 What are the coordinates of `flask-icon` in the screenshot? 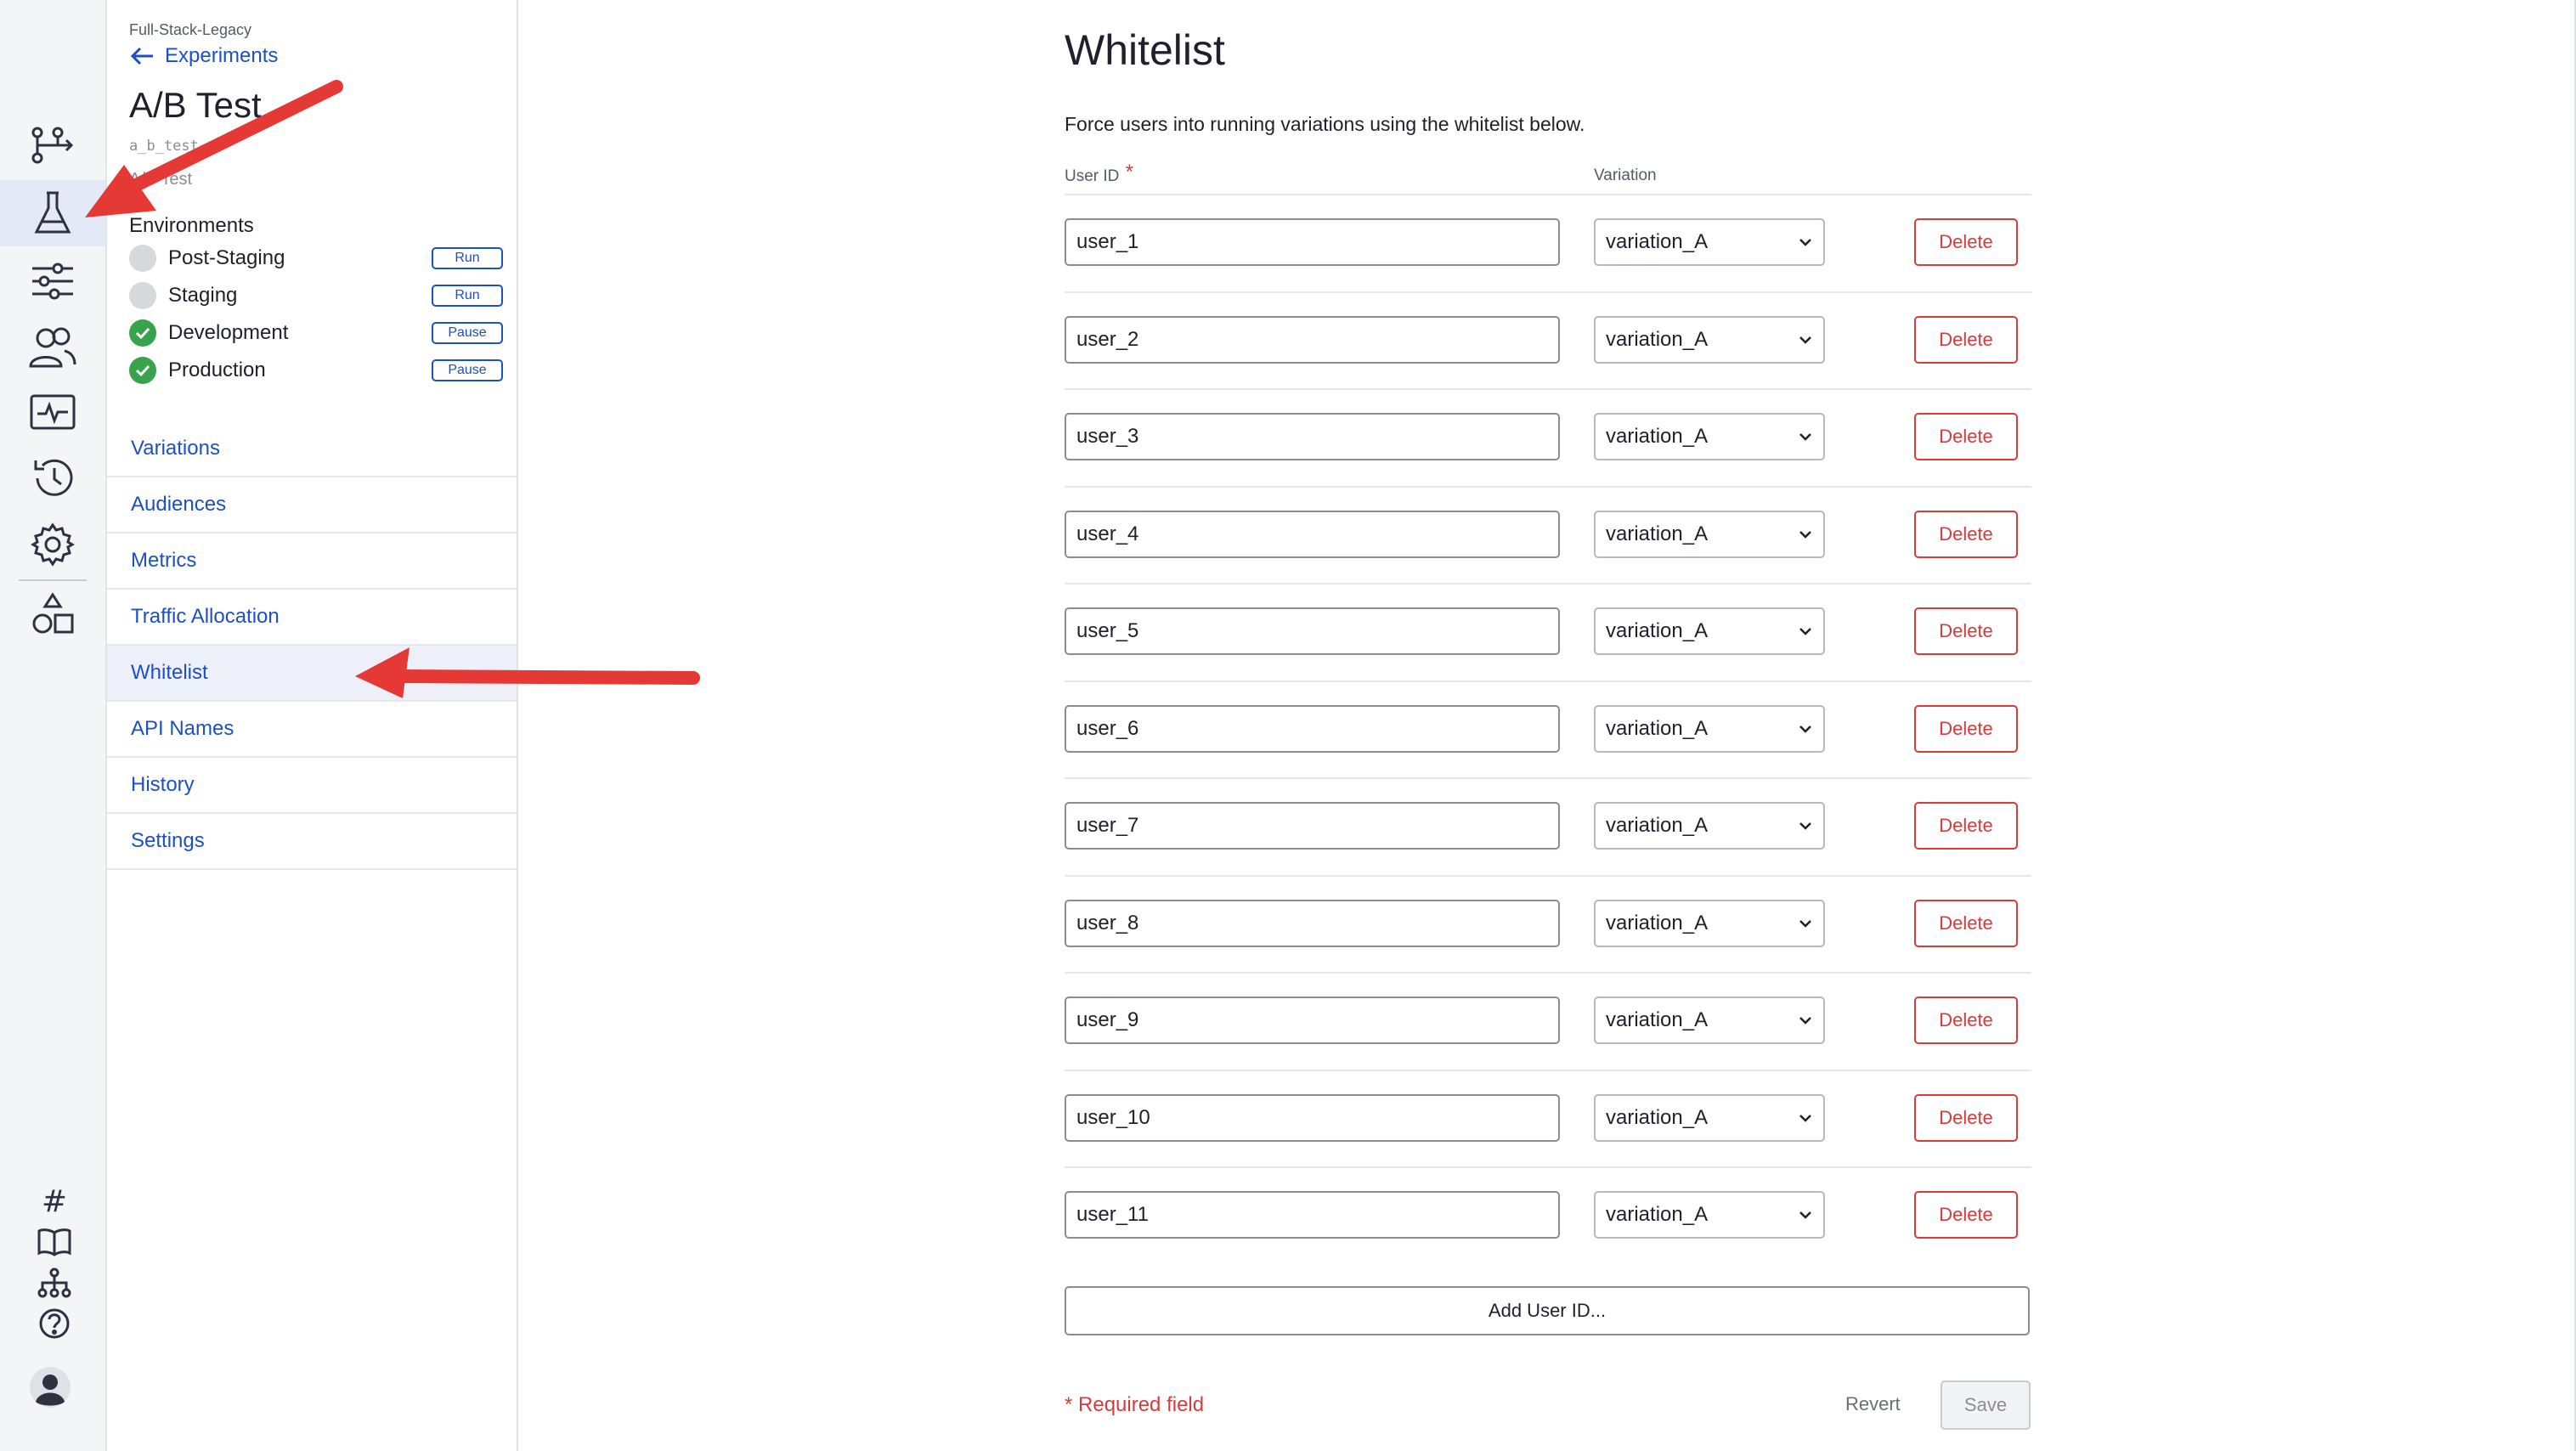 It's located at (52, 213).